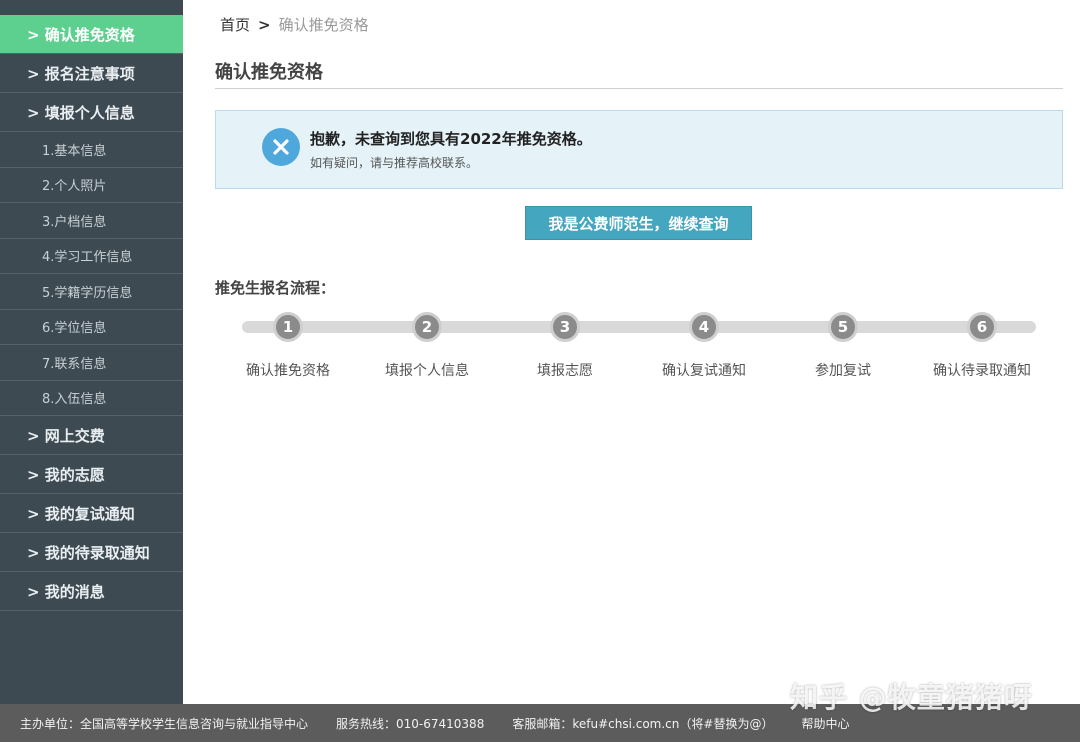 The width and height of the screenshot is (1080, 742). I want to click on step-label: 确认复试通知, so click(704, 371).